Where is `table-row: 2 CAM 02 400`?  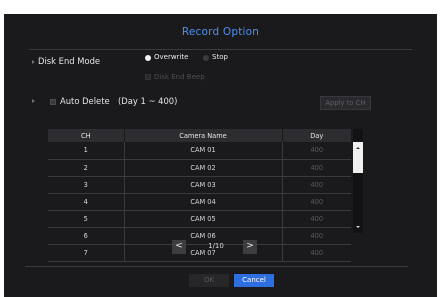 table-row: 2 CAM 02 400 is located at coordinates (199, 168).